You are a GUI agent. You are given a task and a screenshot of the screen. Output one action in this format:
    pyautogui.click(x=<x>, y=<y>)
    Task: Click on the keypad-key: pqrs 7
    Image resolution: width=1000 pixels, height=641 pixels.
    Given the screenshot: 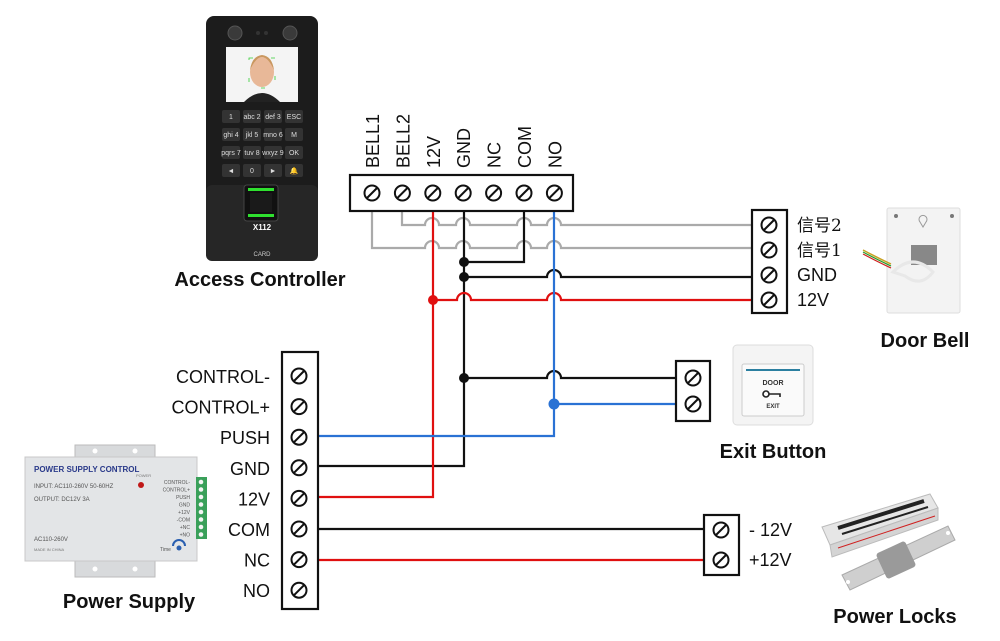 What is the action you would take?
    pyautogui.click(x=231, y=152)
    